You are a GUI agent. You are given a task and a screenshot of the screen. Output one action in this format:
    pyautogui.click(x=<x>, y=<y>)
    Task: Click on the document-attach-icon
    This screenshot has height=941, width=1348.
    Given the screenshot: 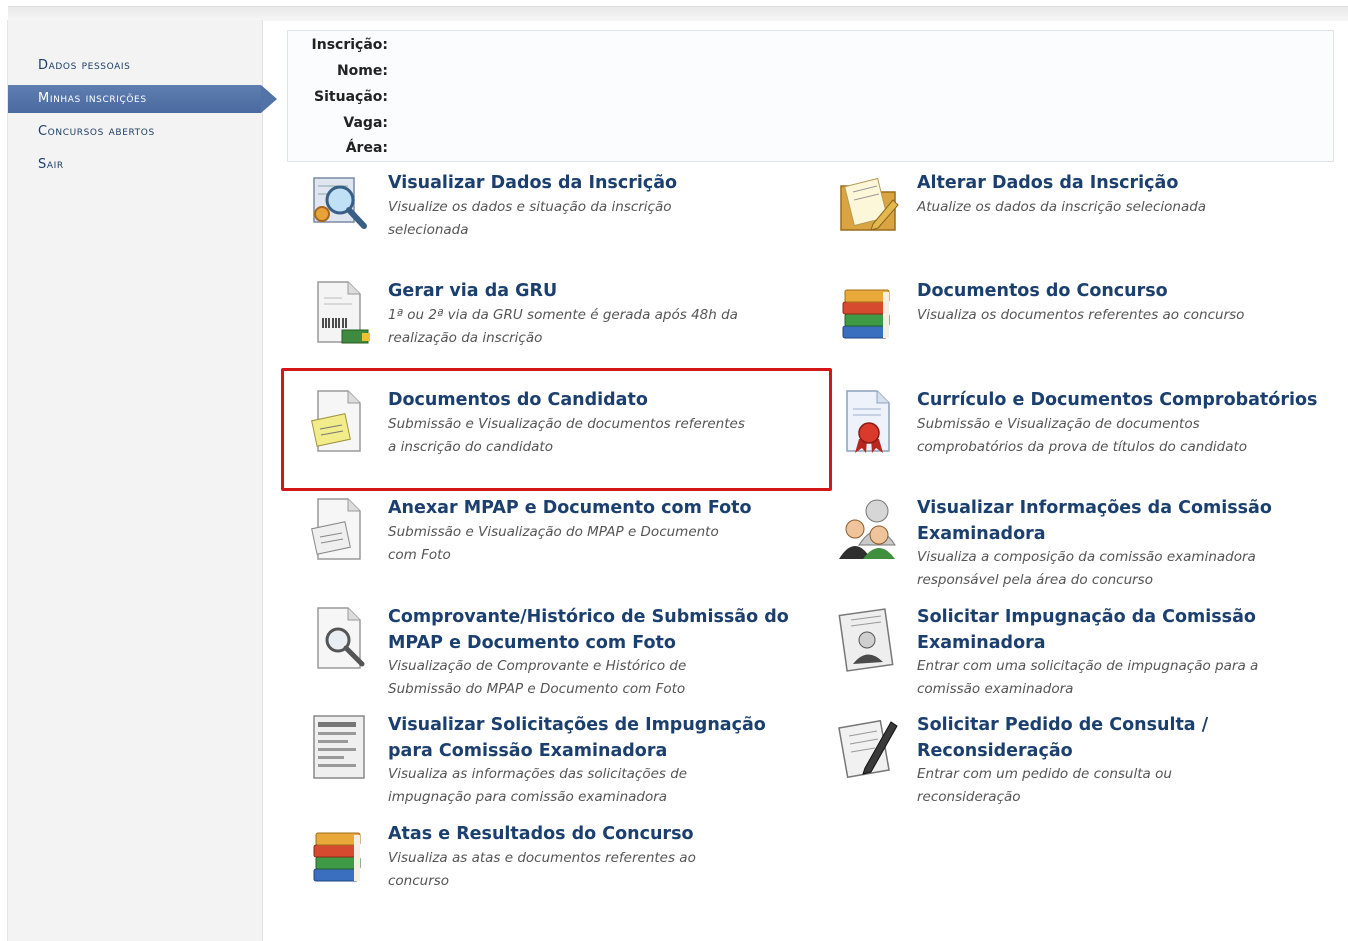 What is the action you would take?
    pyautogui.click(x=340, y=529)
    